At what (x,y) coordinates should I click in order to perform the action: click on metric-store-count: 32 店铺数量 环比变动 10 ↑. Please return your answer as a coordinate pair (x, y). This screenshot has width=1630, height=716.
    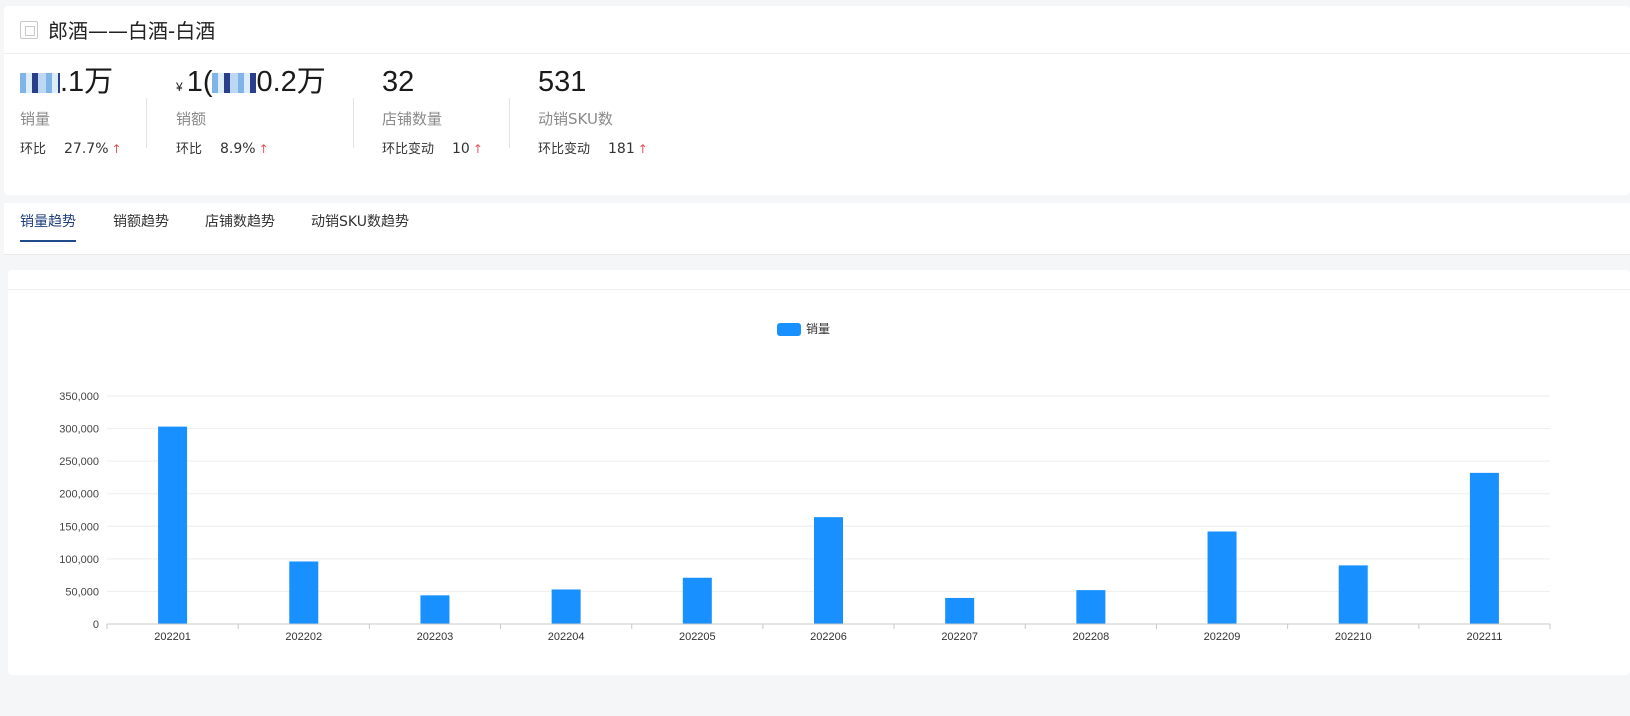
    Looking at the image, I should click on (432, 111).